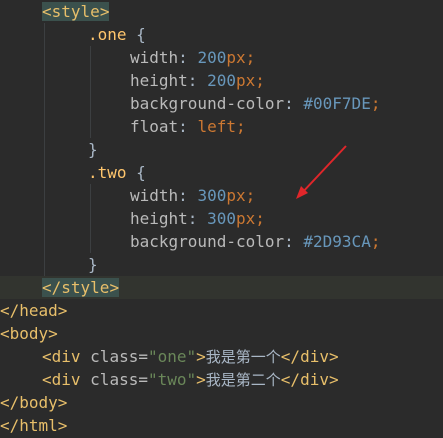  I want to click on body-open-tag: <body>, so click(29, 333).